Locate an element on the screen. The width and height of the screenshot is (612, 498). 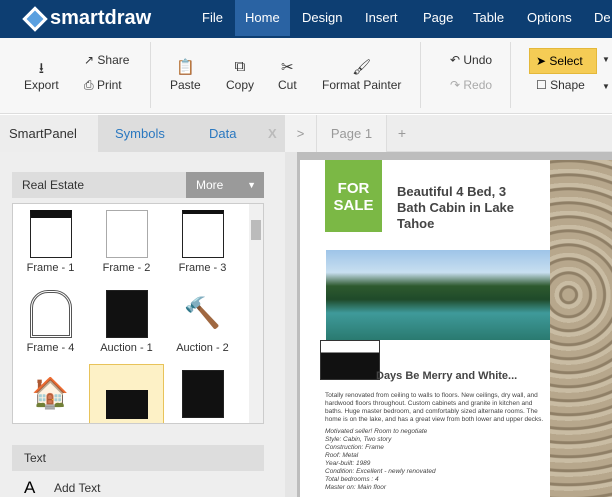
select-label: Select is located at coordinates (566, 61).